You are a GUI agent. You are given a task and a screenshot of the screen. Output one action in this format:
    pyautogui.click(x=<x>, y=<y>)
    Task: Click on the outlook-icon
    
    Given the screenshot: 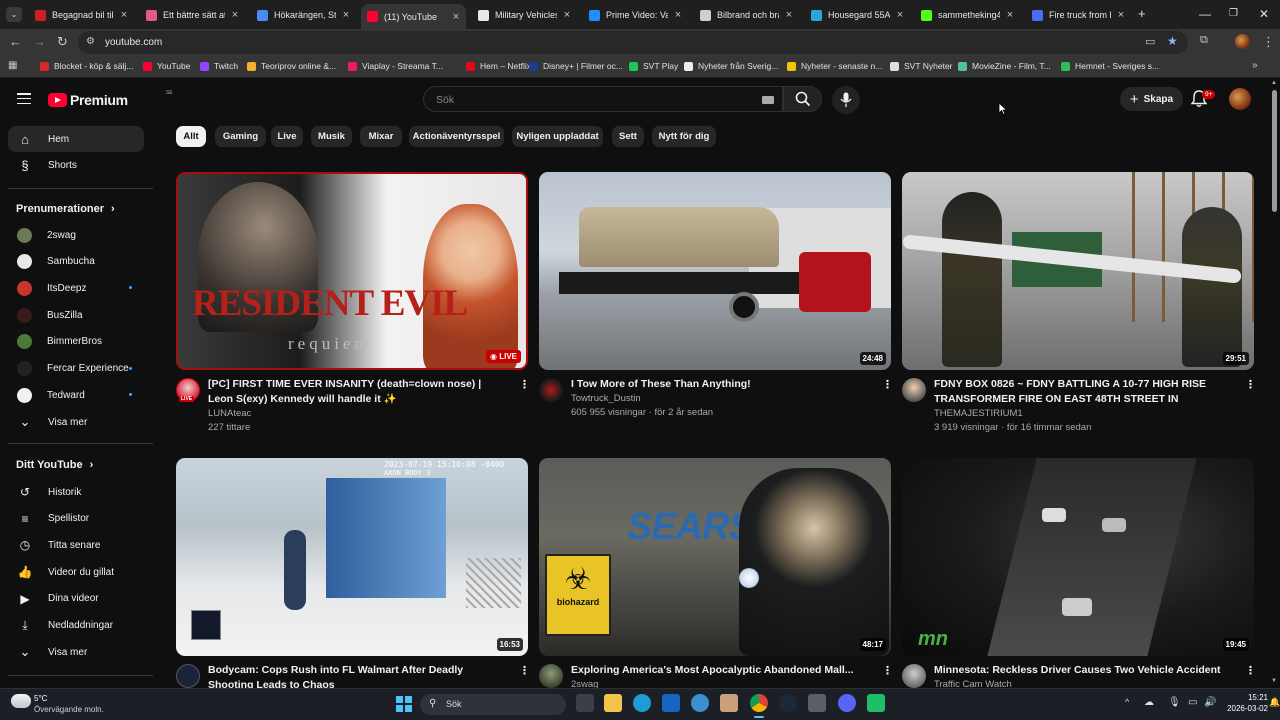 What is the action you would take?
    pyautogui.click(x=671, y=703)
    